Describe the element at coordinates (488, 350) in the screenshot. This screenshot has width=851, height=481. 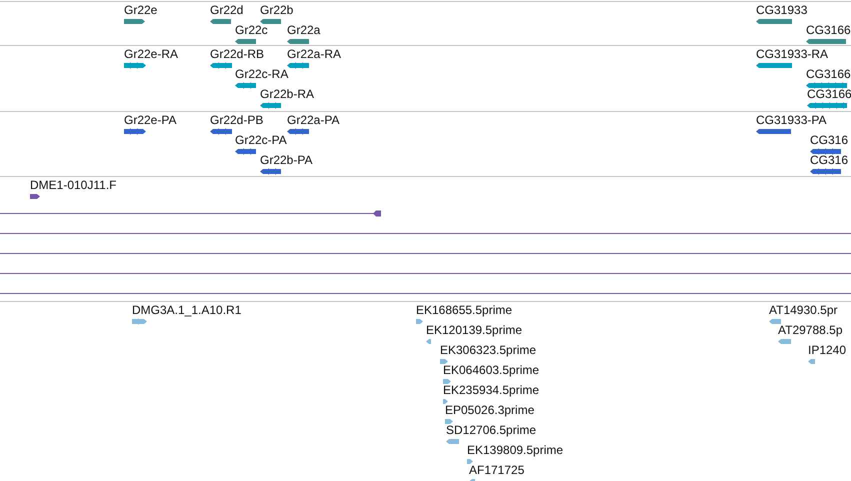
I see `feature-label: EK306323.5prime` at that location.